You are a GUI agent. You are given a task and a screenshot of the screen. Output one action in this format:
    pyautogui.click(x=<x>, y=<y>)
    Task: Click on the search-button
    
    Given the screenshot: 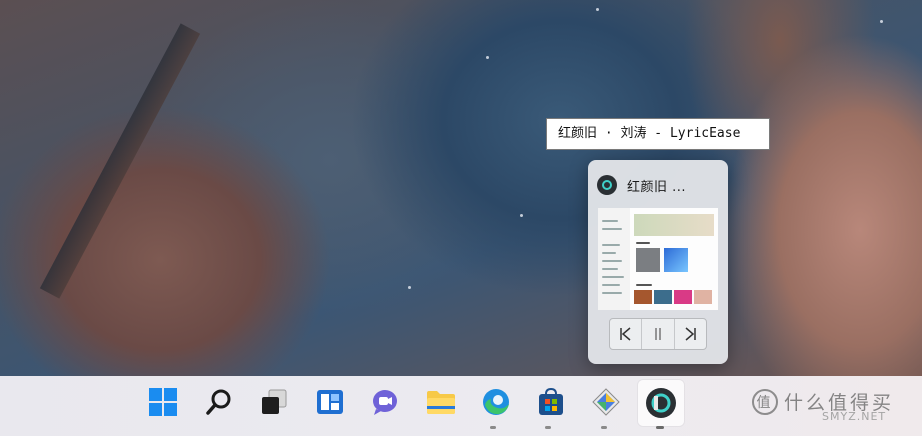 What is the action you would take?
    pyautogui.click(x=219, y=402)
    